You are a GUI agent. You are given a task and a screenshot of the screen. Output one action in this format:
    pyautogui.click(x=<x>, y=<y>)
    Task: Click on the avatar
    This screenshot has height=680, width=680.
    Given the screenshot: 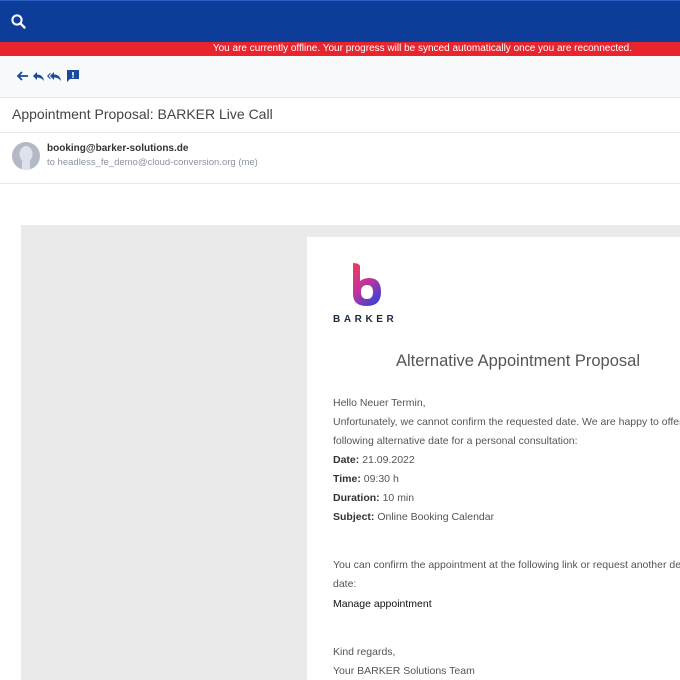 What is the action you would take?
    pyautogui.click(x=26, y=156)
    